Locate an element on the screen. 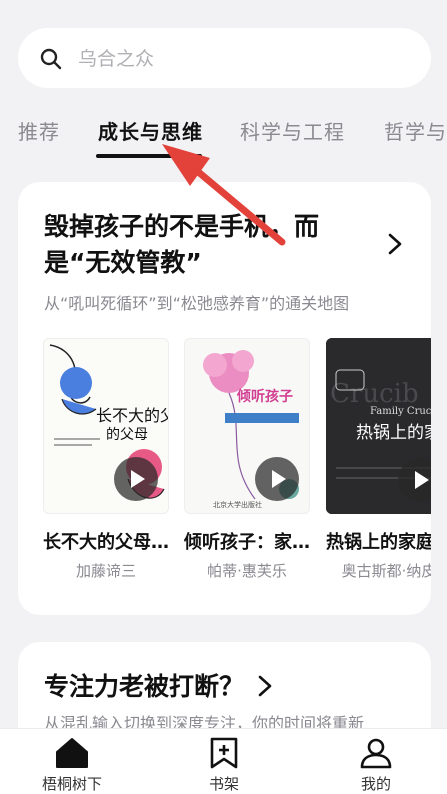 This screenshot has height=794, width=447. nav-bookshelf: 书架 is located at coordinates (224, 765).